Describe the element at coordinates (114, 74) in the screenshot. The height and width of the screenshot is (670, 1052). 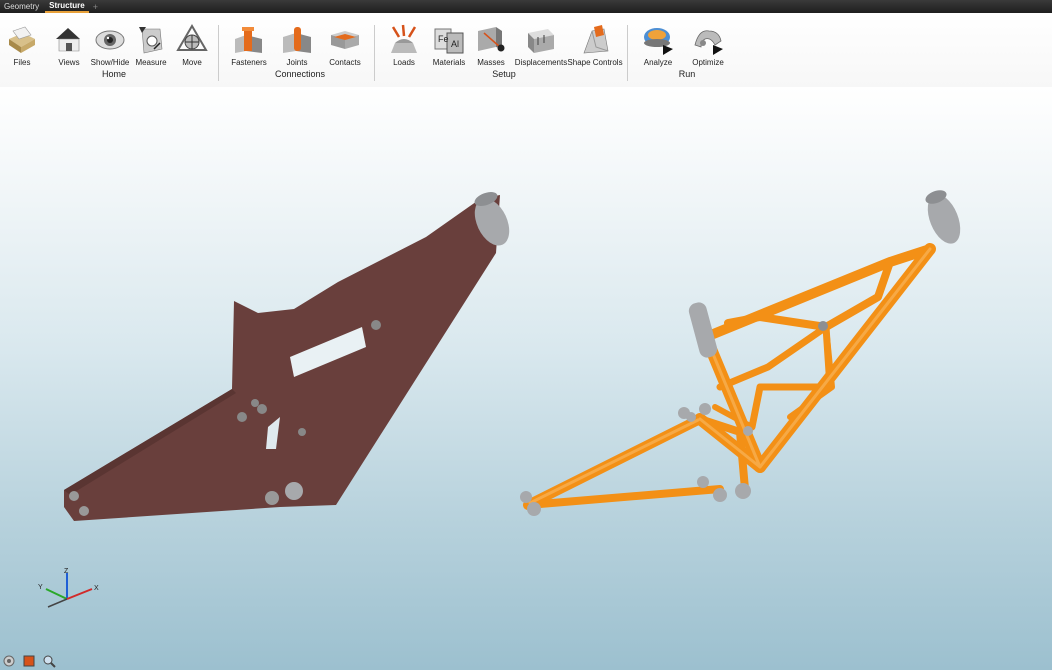
I see `group-home-label: Home` at that location.